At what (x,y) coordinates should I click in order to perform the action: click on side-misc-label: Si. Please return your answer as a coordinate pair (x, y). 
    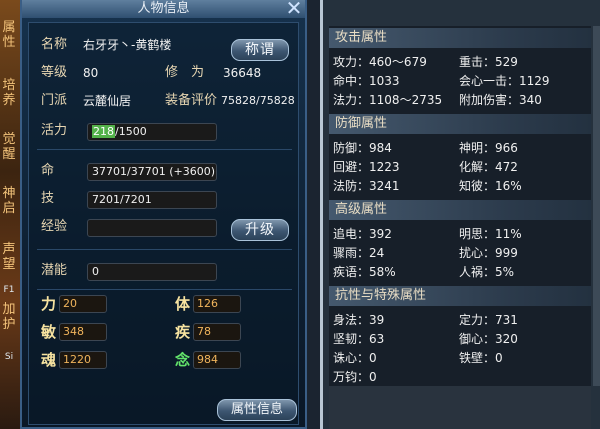
    Looking at the image, I should click on (9, 357).